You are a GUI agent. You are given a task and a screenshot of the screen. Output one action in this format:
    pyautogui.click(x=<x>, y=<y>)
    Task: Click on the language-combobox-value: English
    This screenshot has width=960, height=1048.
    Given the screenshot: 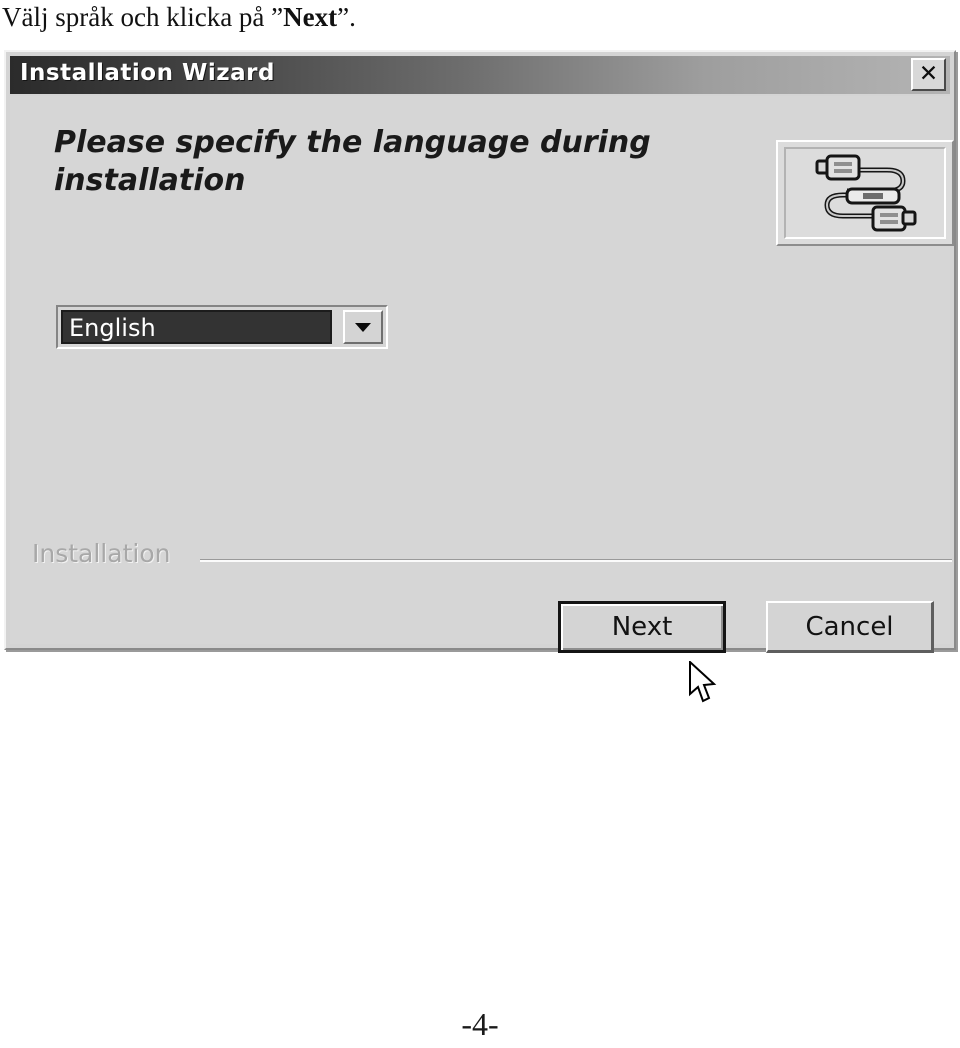 What is the action you would take?
    pyautogui.click(x=112, y=328)
    